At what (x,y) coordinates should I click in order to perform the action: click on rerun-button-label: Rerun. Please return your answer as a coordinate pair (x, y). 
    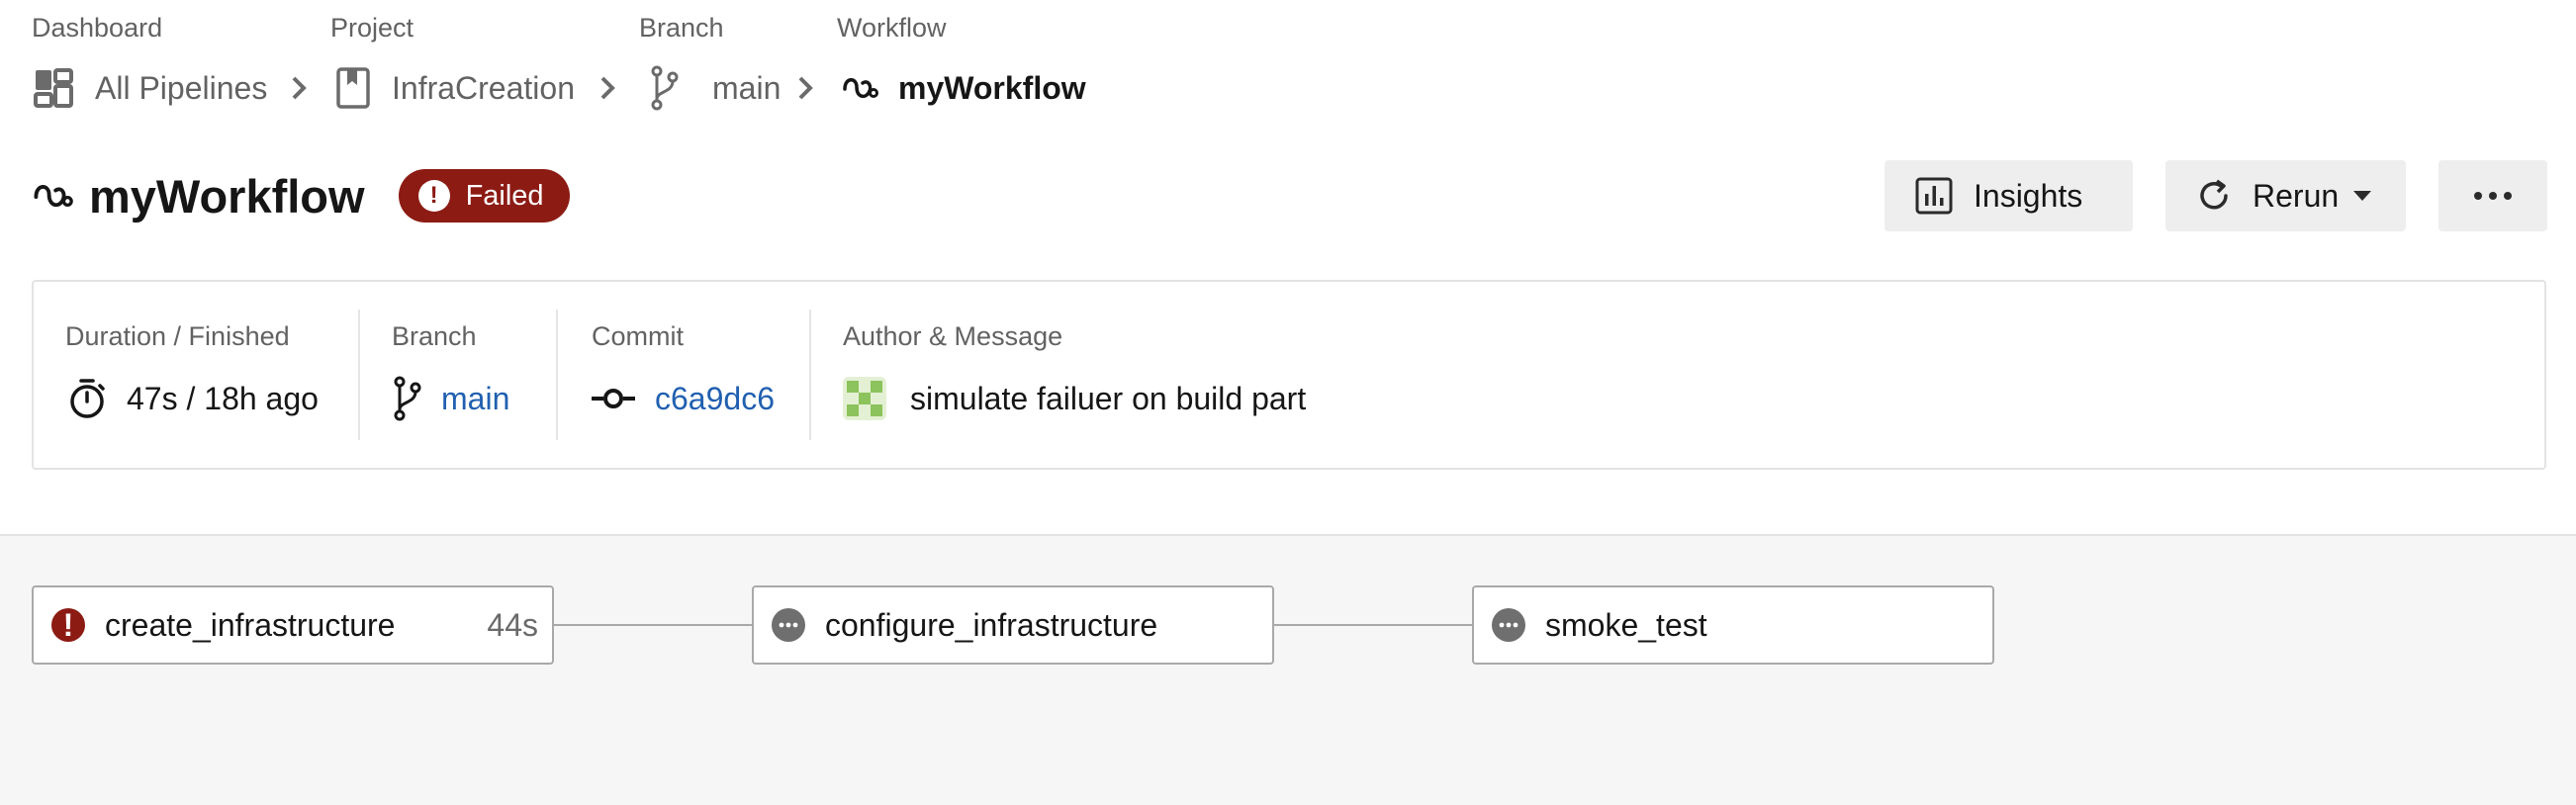
    Looking at the image, I should click on (2297, 195).